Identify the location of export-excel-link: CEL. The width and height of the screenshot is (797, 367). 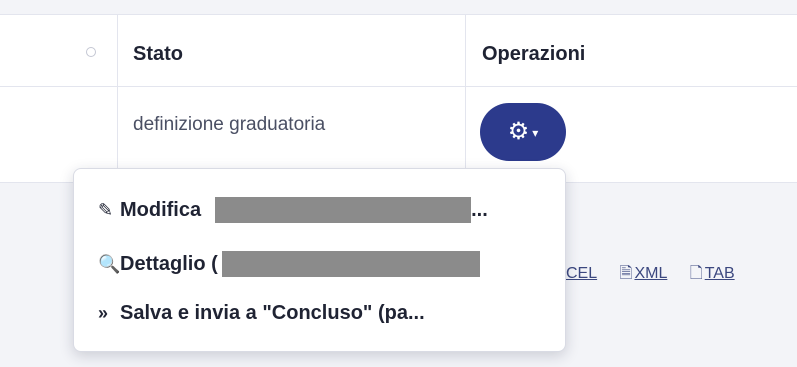
(581, 273).